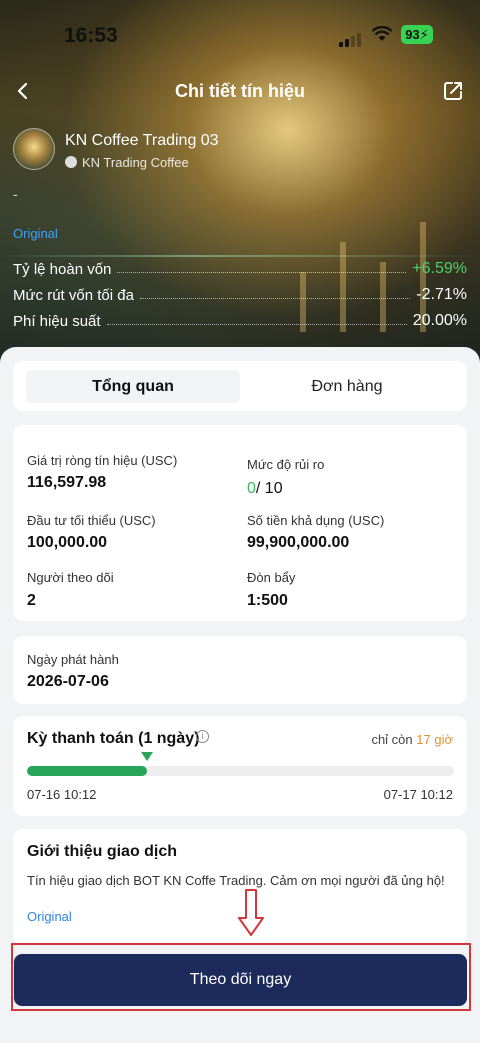  I want to click on followers-label: Người theo dõi, so click(70, 577).